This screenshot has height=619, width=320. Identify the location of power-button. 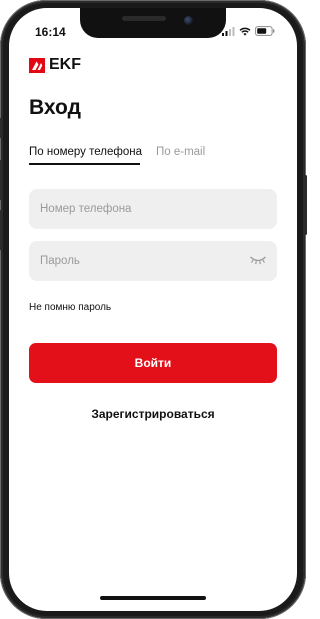
(305, 205).